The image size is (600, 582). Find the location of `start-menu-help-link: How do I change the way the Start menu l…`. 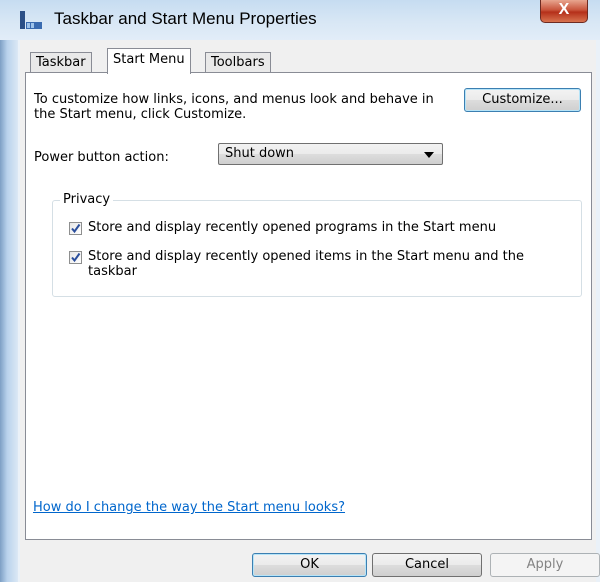

start-menu-help-link: How do I change the way the Start menu l… is located at coordinates (189, 507).